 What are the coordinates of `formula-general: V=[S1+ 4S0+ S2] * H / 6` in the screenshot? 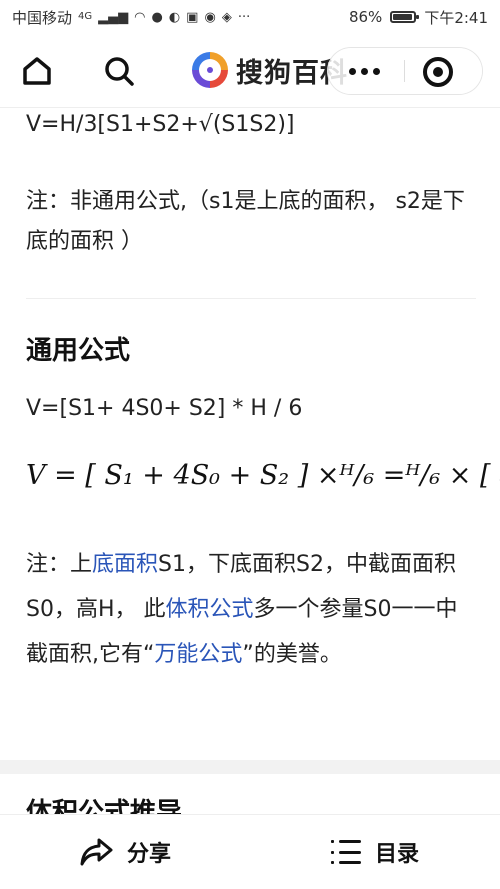 It's located at (164, 408).